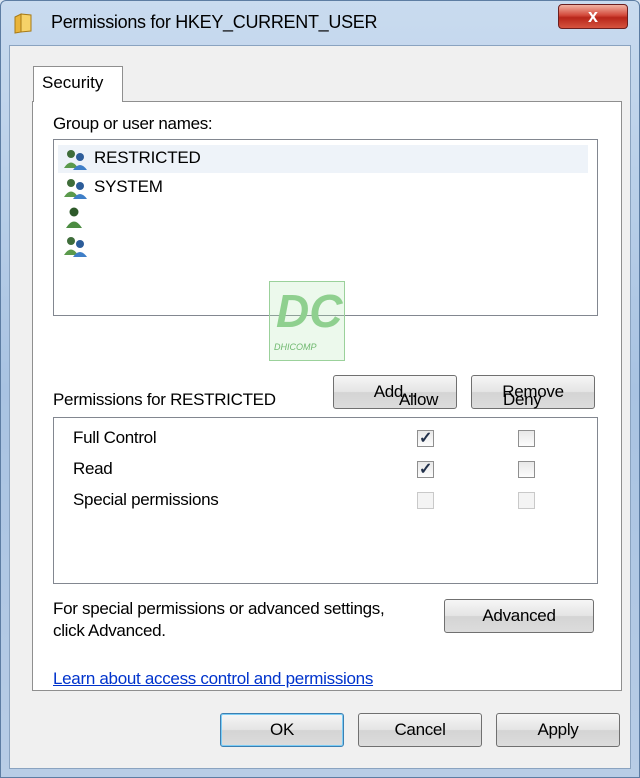 This screenshot has width=640, height=778. I want to click on list-item-name: SYSTEM, so click(128, 186).